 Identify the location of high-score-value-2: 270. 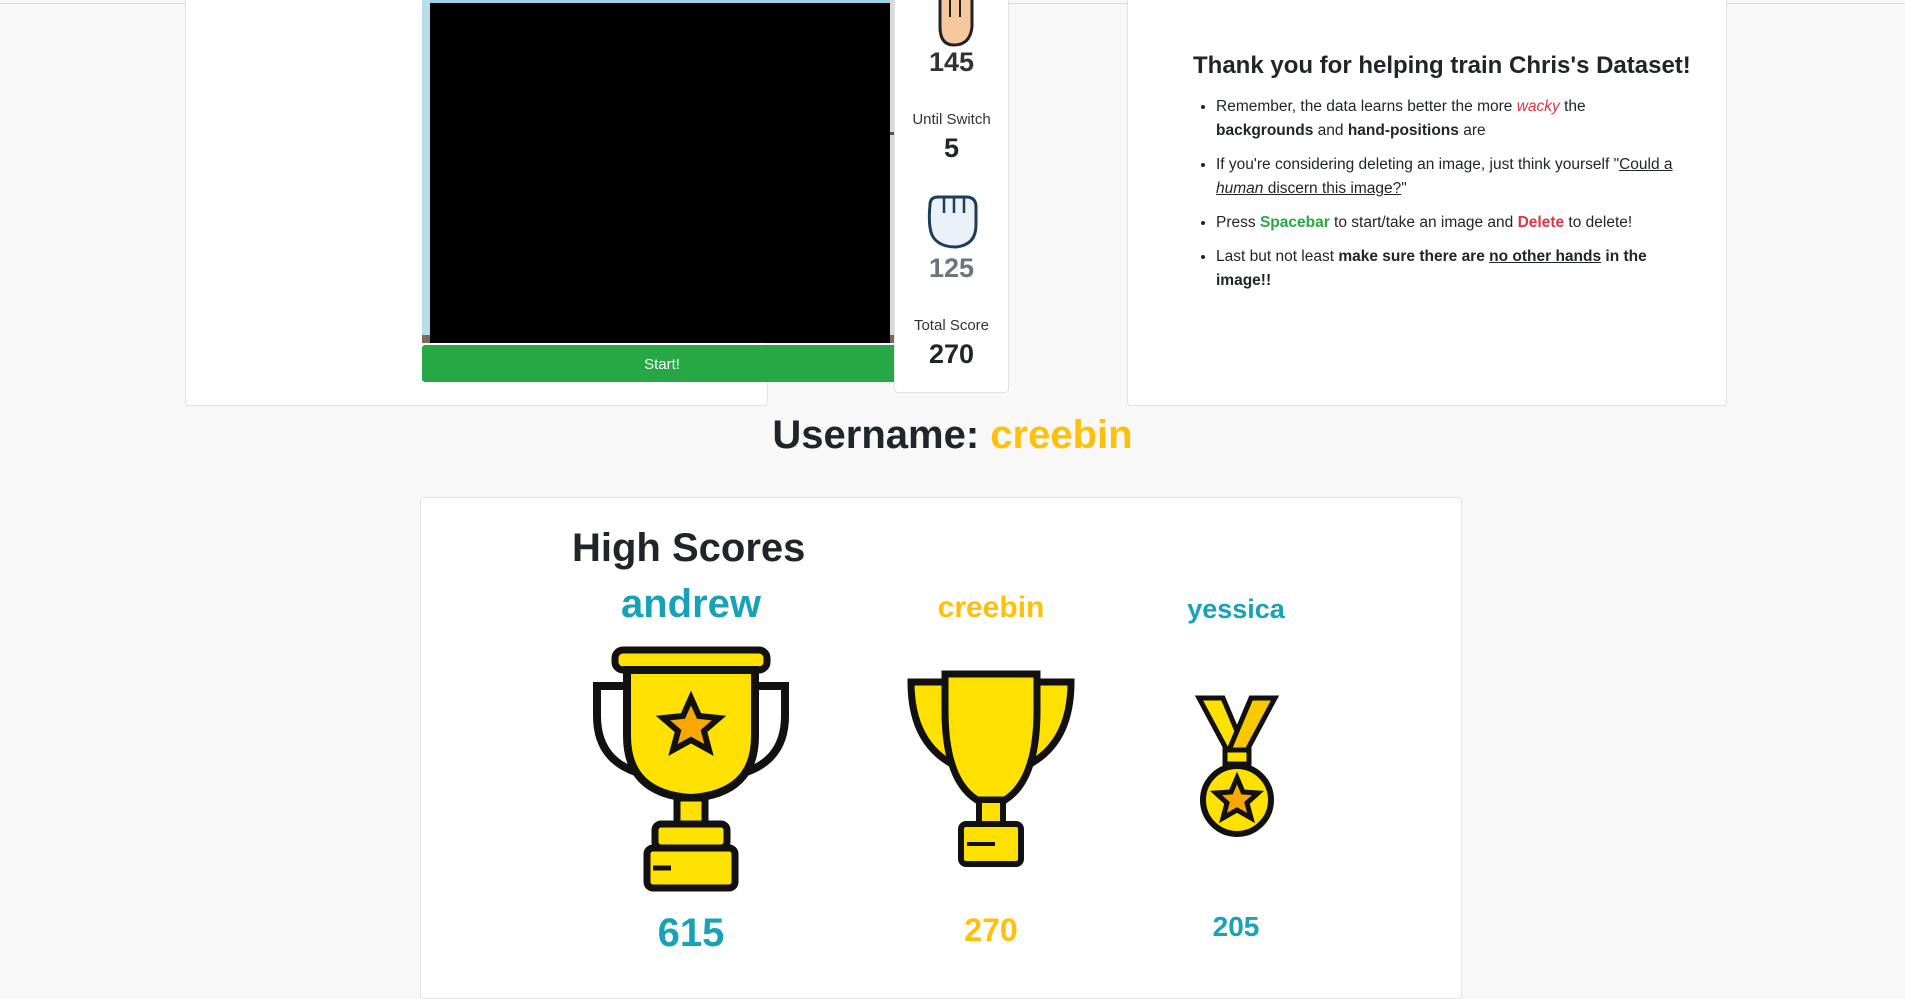
(991, 930).